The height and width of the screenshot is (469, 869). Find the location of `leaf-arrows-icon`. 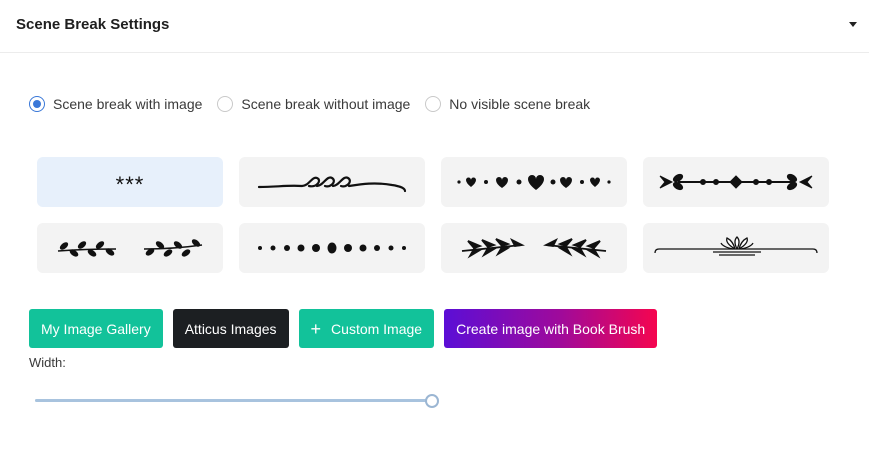

leaf-arrows-icon is located at coordinates (534, 248).